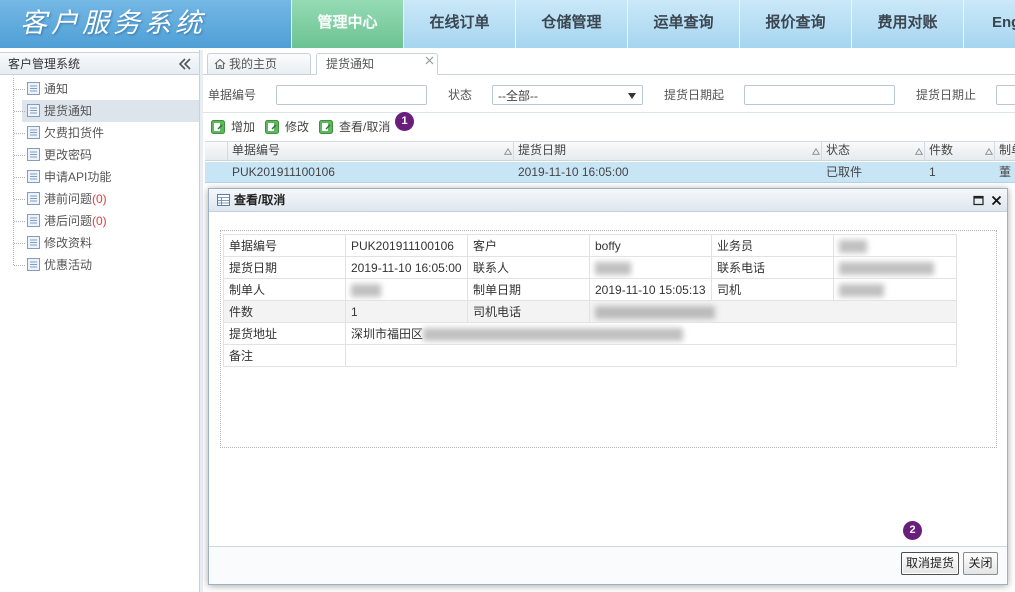 This screenshot has width=1015, height=592. What do you see at coordinates (528, 267) in the screenshot?
I see `contact-label: 联系人` at bounding box center [528, 267].